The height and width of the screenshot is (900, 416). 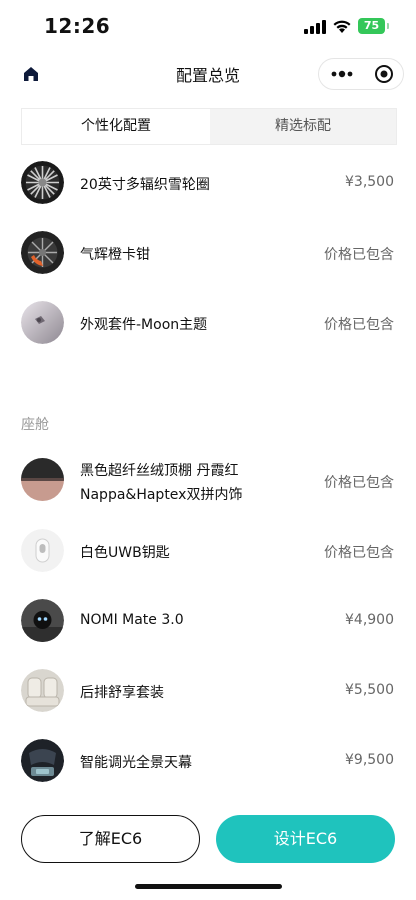 What do you see at coordinates (42, 760) in the screenshot?
I see `panoramic-roof-thumbnail` at bounding box center [42, 760].